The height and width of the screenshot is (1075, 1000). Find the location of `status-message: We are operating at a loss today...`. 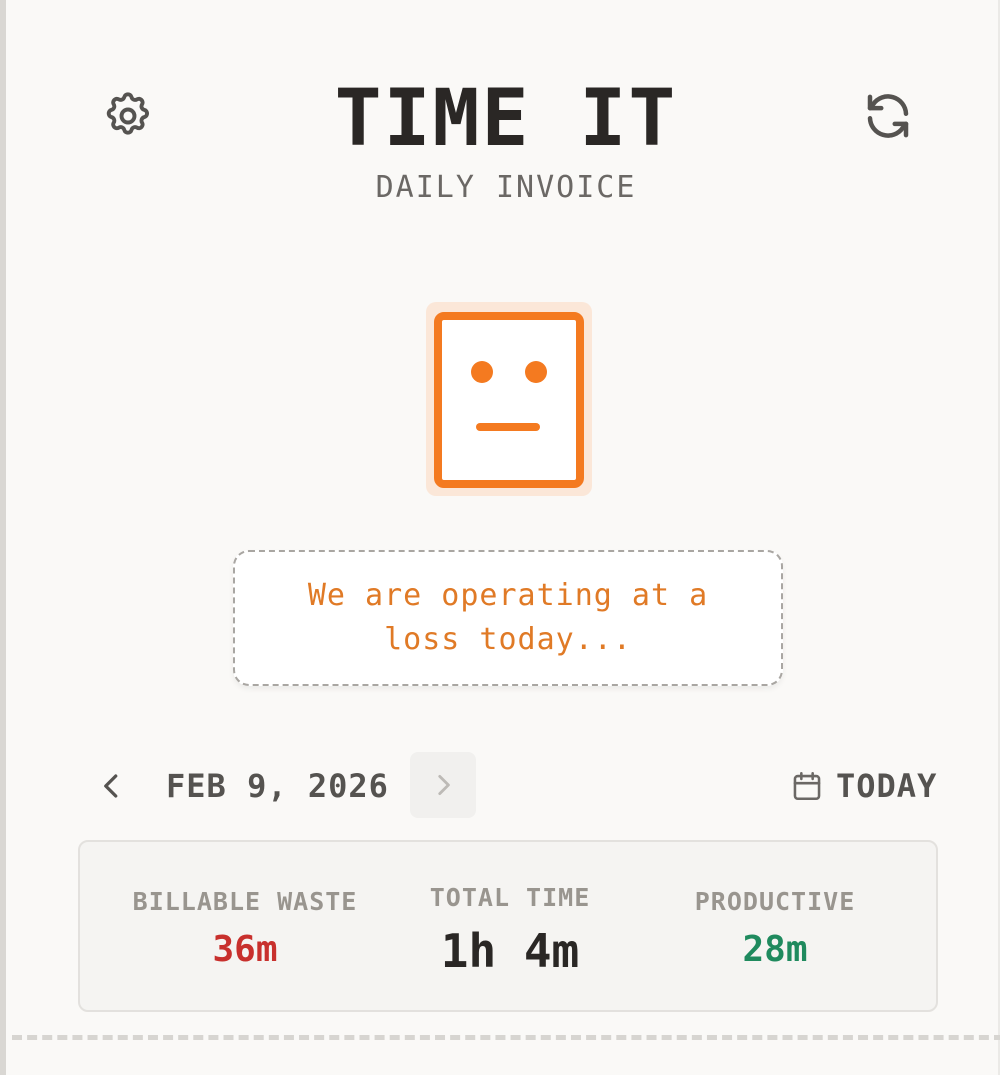

status-message: We are operating at a loss today... is located at coordinates (508, 617).